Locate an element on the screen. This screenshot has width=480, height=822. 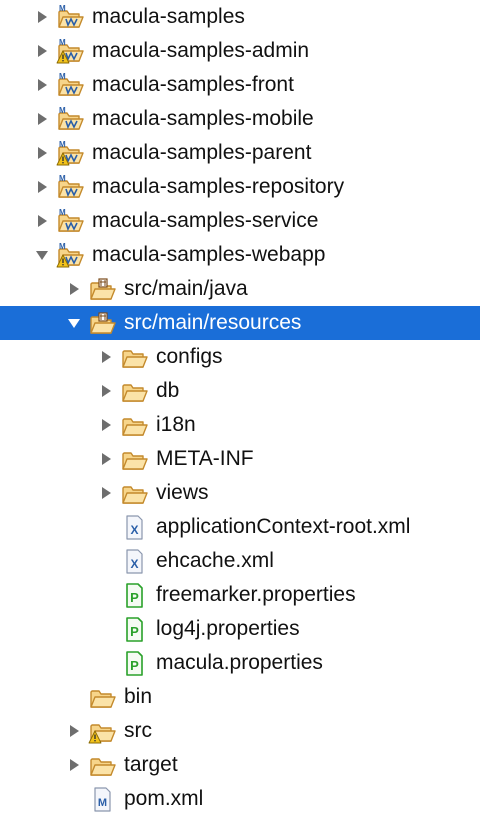
tree-item: Mmacula-samples-parent is located at coordinates (240, 153).